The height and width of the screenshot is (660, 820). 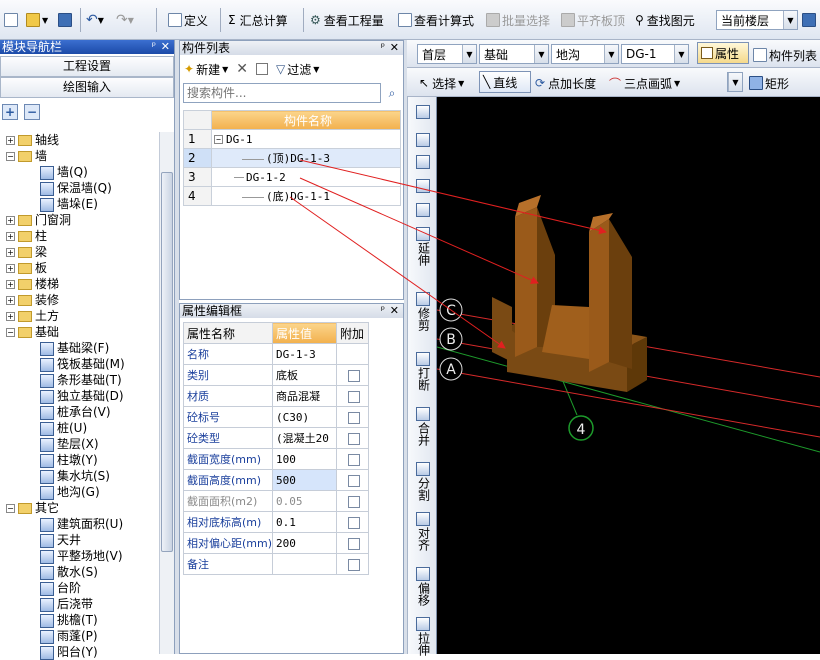 What do you see at coordinates (75, 476) in the screenshot?
I see `tree-item: 集水坑(S)` at bounding box center [75, 476].